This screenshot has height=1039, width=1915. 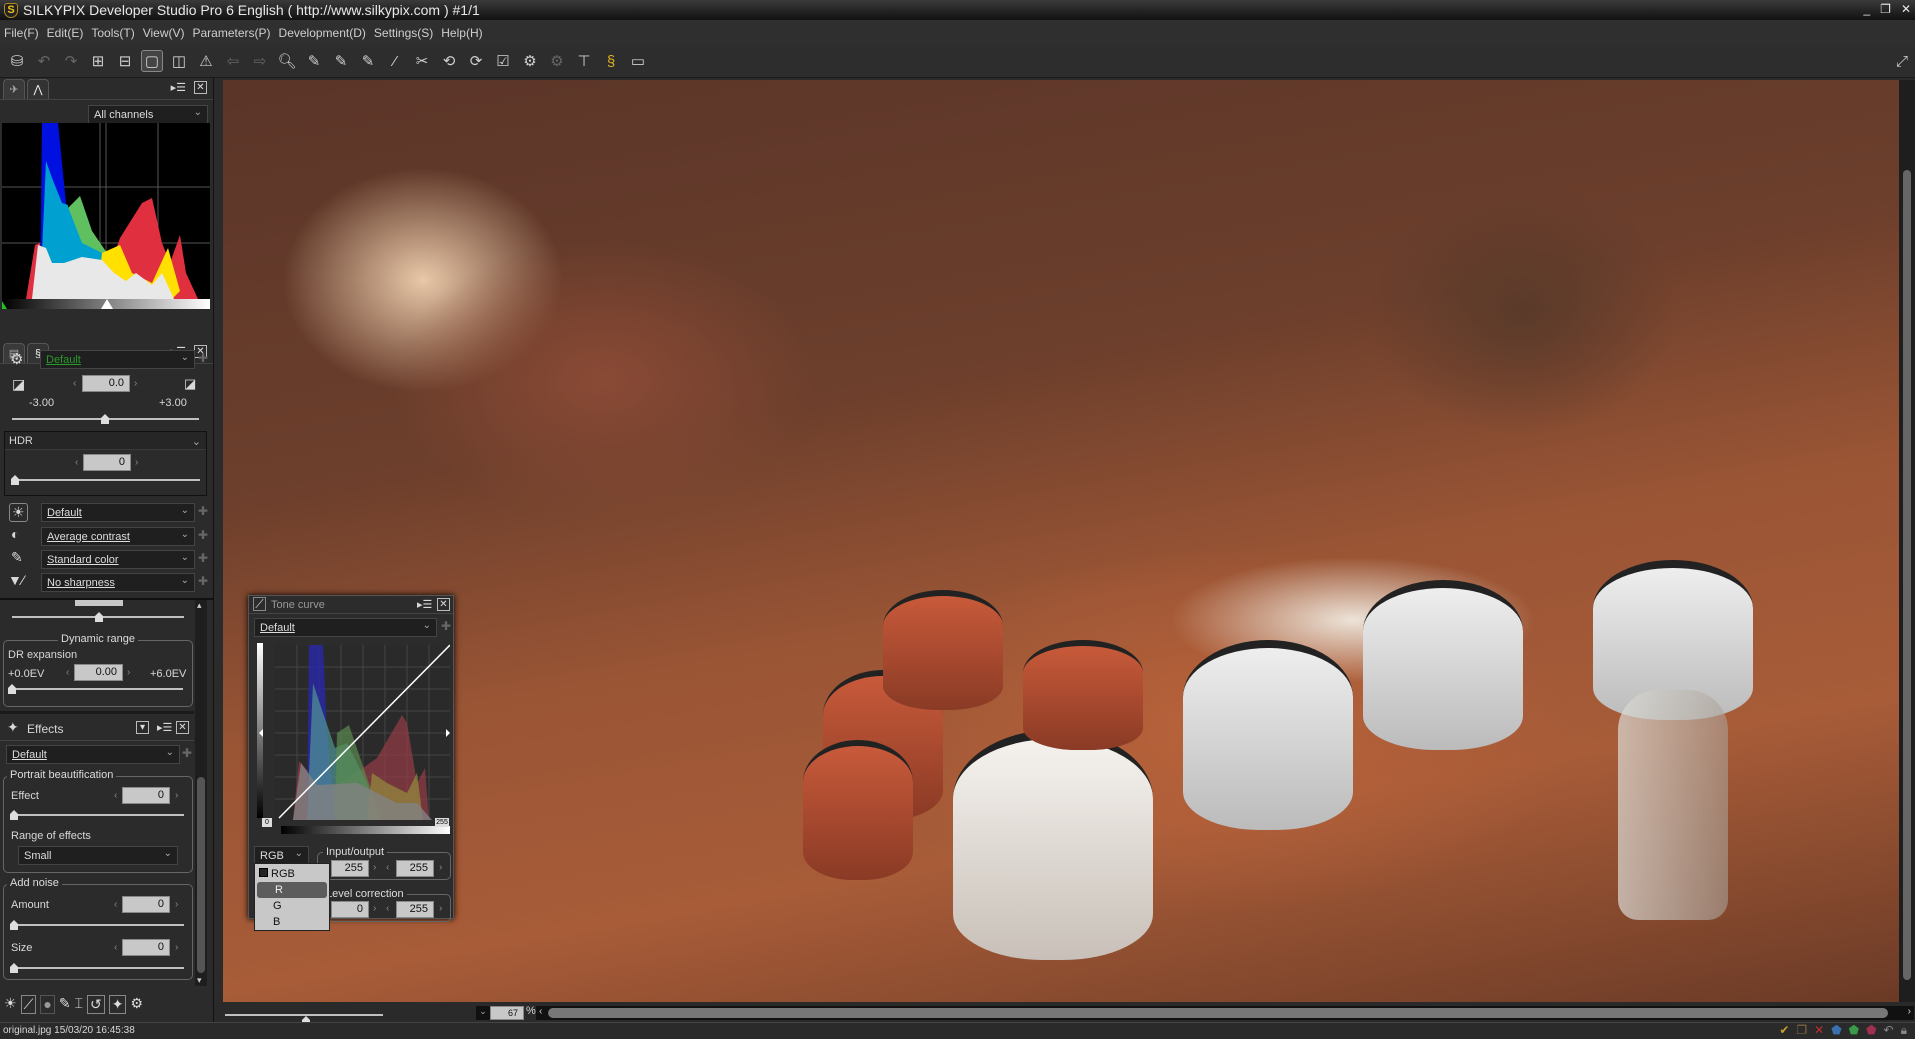 What do you see at coordinates (98, 815) in the screenshot?
I see `effect-slider` at bounding box center [98, 815].